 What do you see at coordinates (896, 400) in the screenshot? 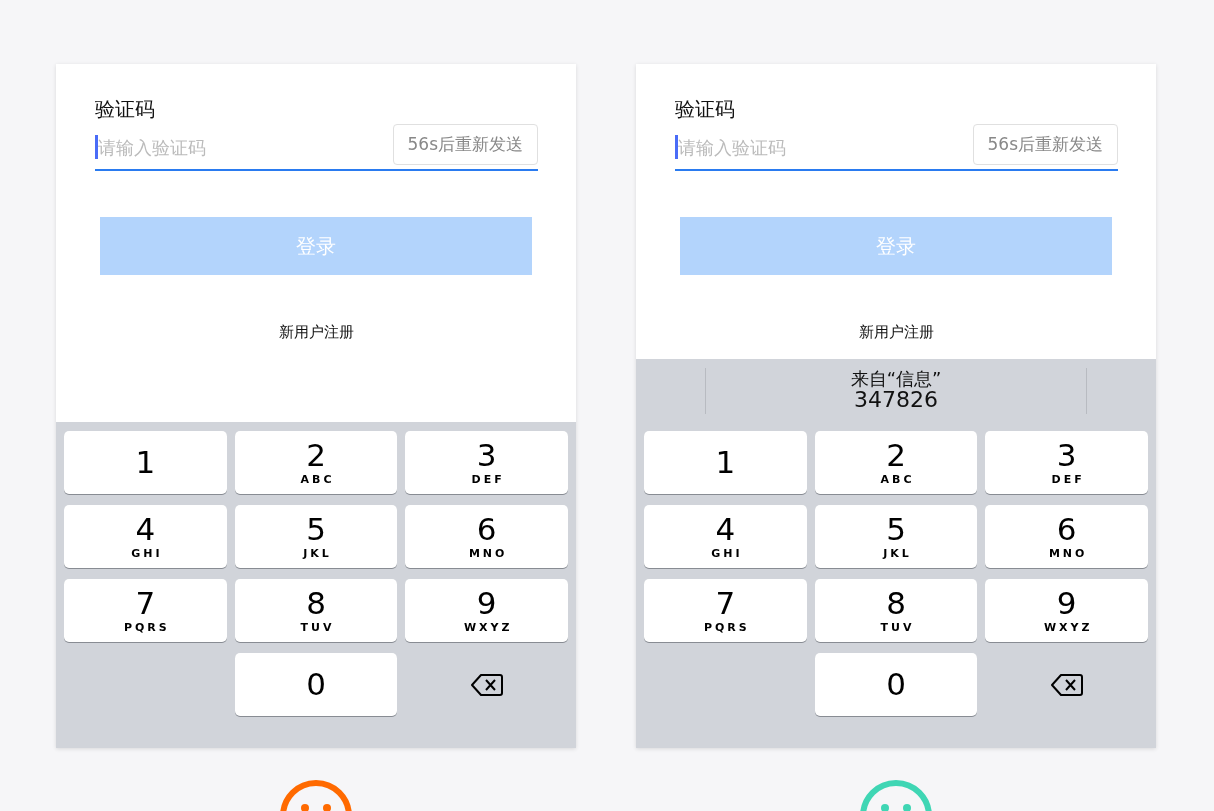
I see `suggested-code: 347826` at bounding box center [896, 400].